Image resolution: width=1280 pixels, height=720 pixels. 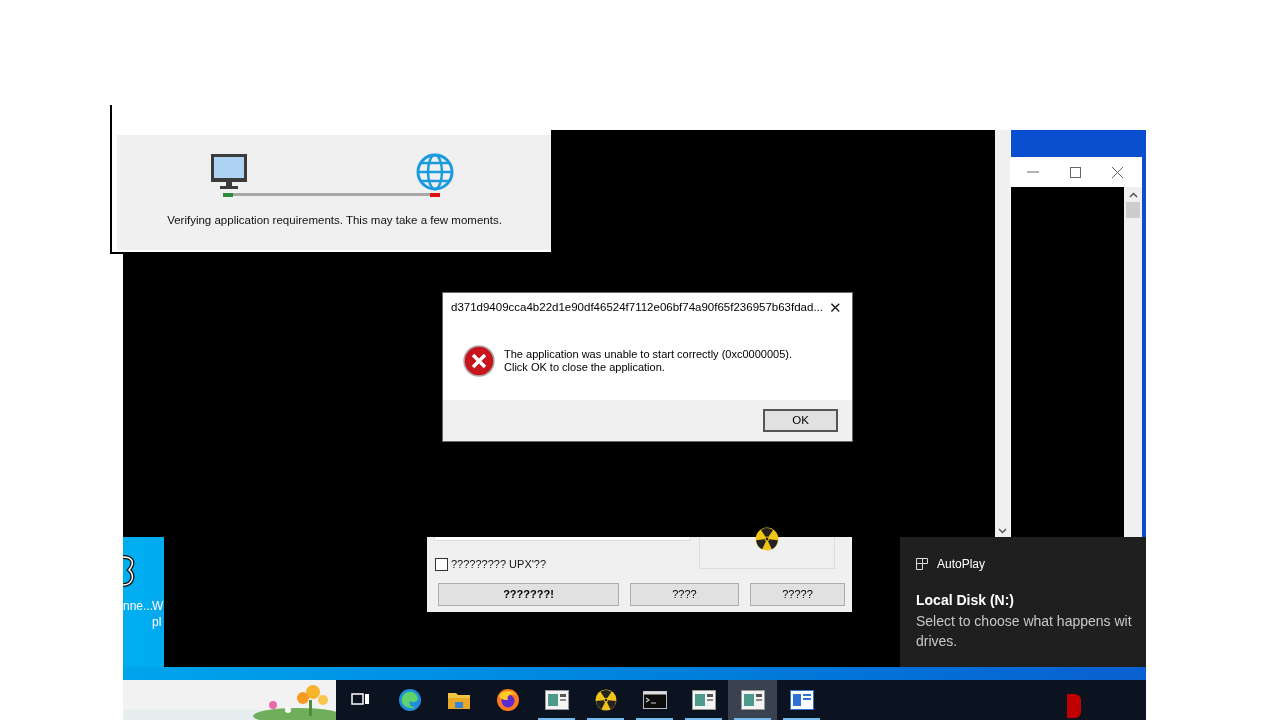 I want to click on browser-icon, so click(x=409, y=700).